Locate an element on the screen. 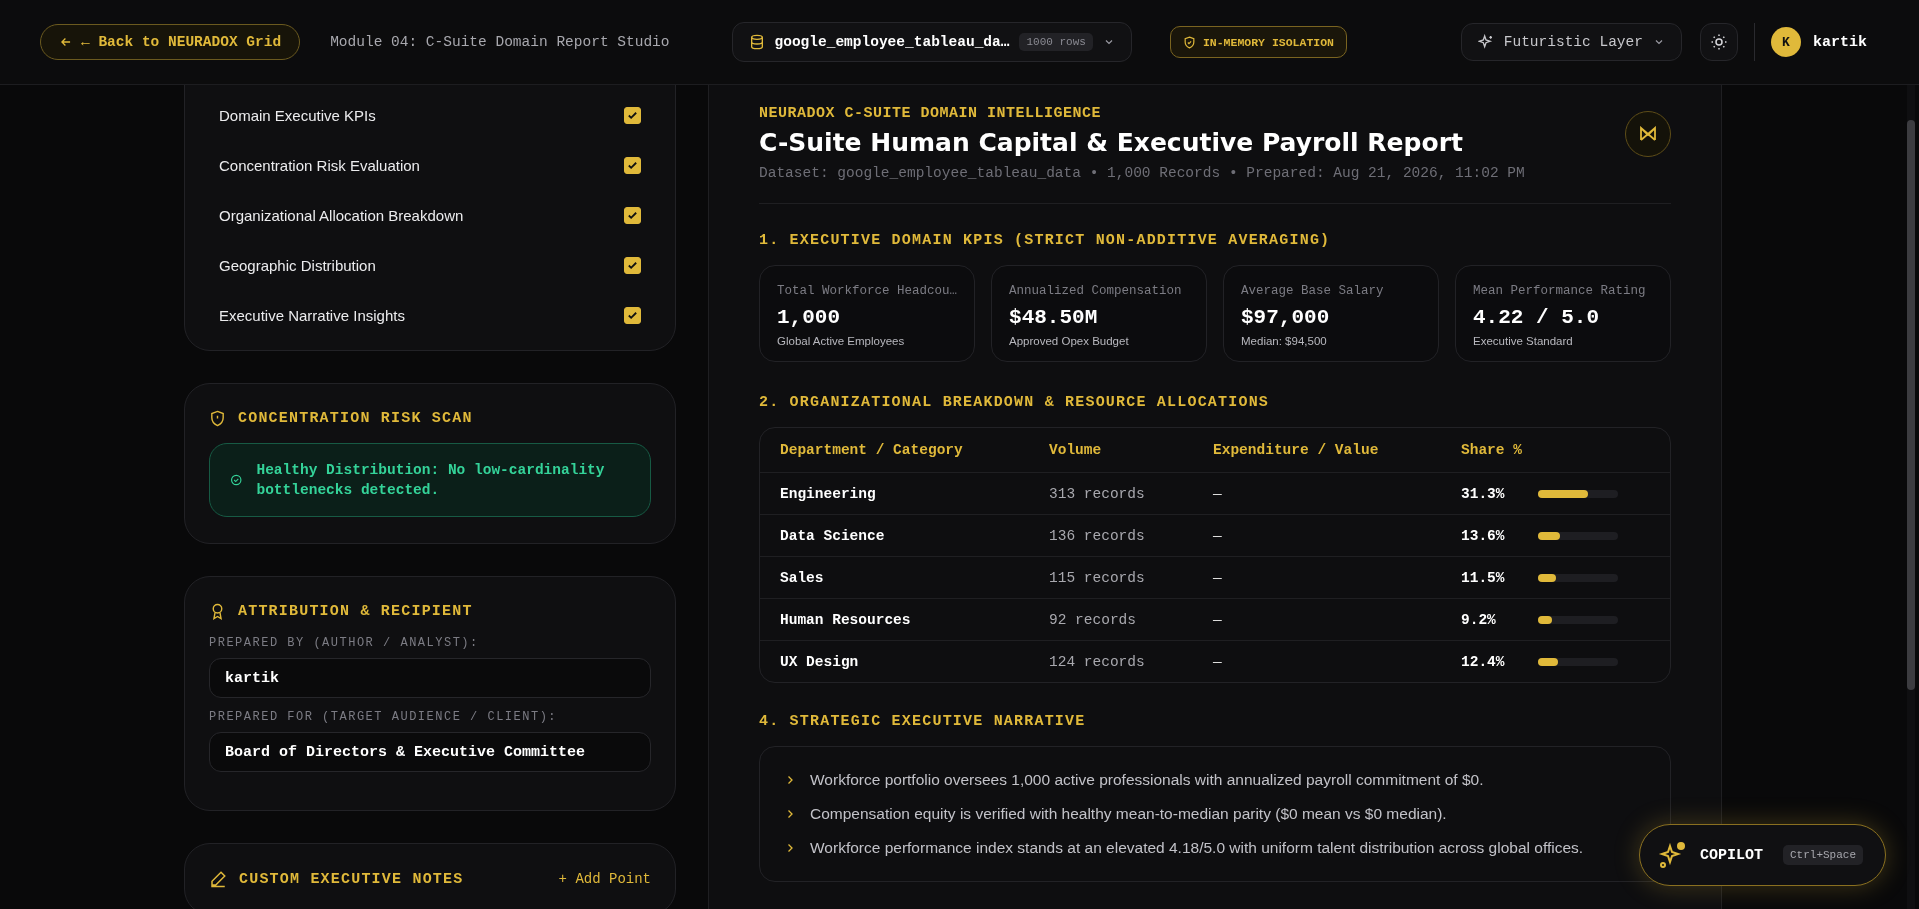  table-cell-text: Human Resources is located at coordinates (846, 619).